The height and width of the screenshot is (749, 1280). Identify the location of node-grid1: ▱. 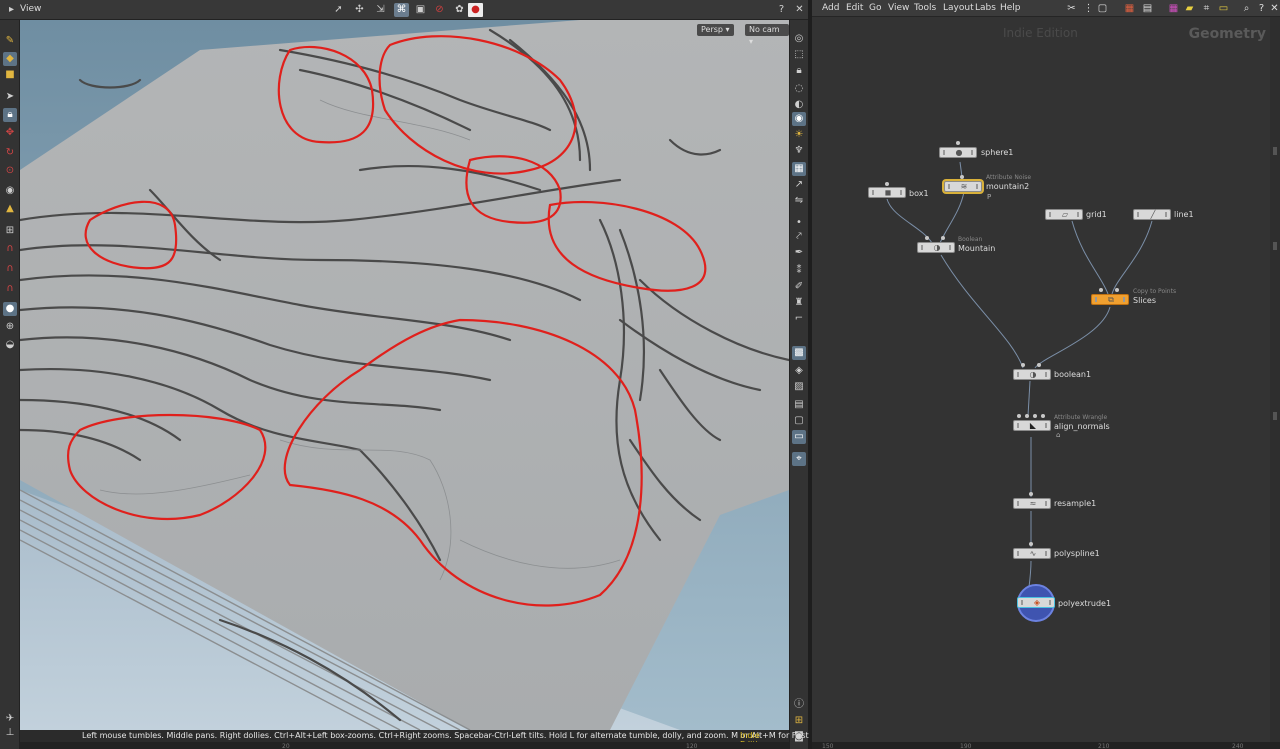
(1064, 214).